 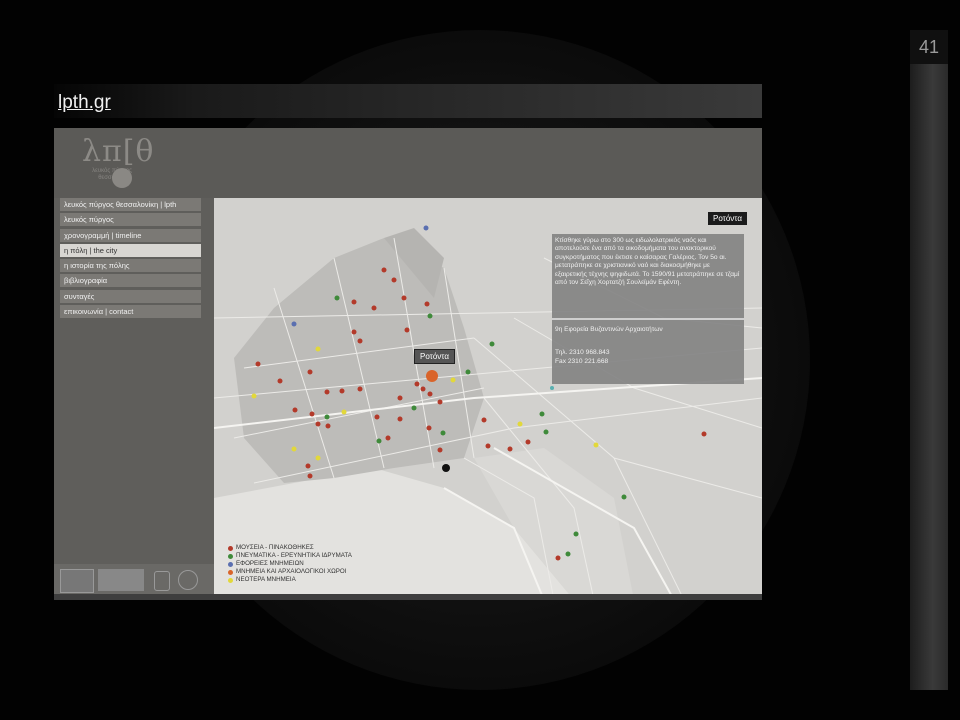 I want to click on slide-title-bar, so click(x=408, y=101).